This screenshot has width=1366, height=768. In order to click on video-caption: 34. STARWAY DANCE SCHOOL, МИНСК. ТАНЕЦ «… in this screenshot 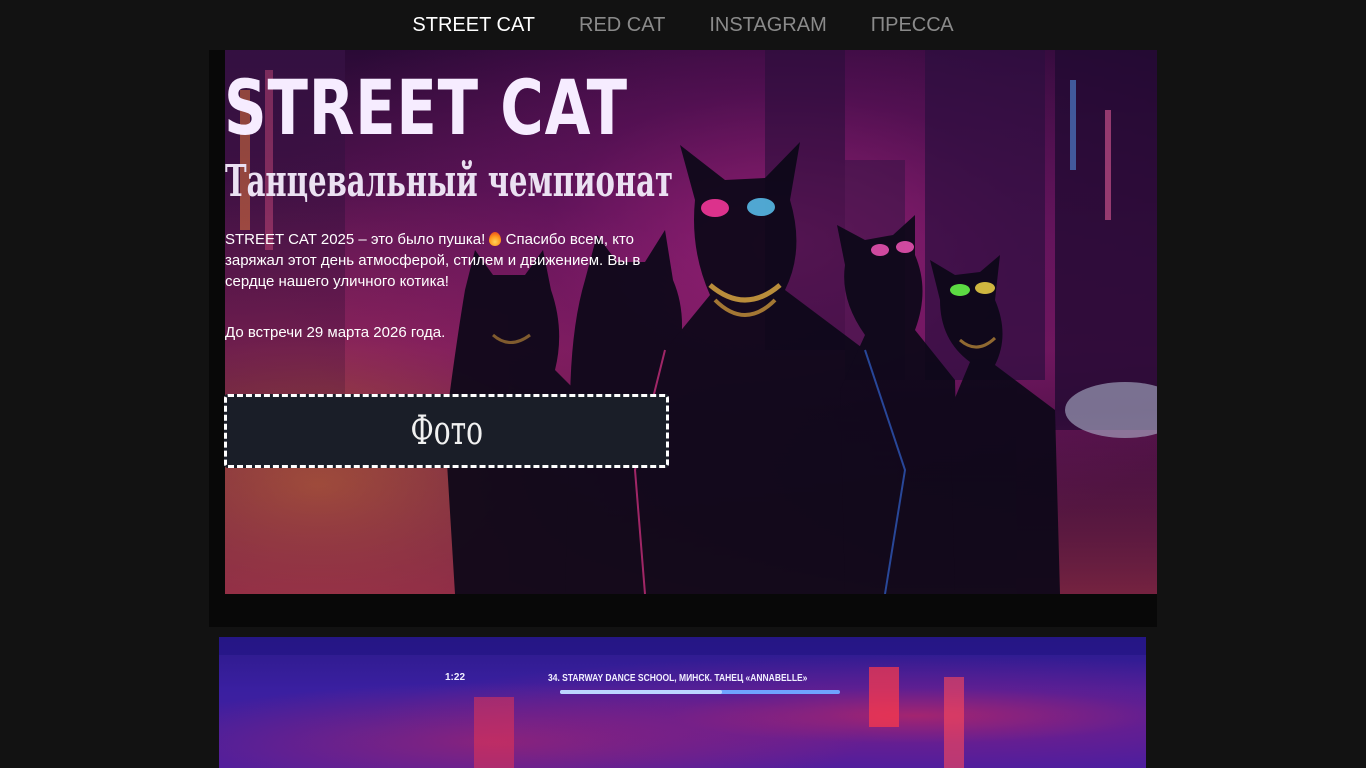, I will do `click(678, 678)`.